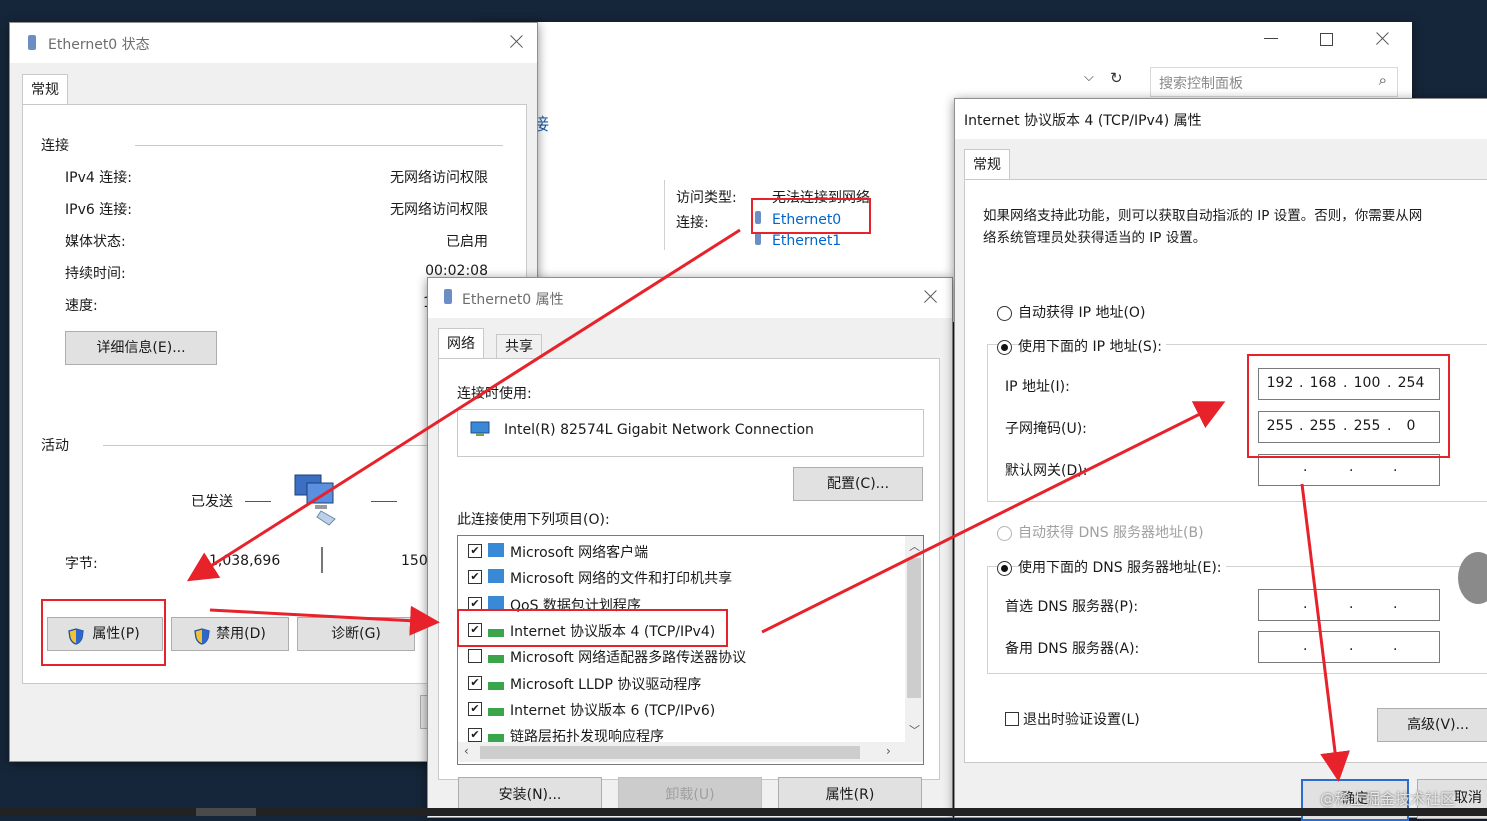  What do you see at coordinates (993, 517) in the screenshot?
I see `arrow-to-ip-fields` at bounding box center [993, 517].